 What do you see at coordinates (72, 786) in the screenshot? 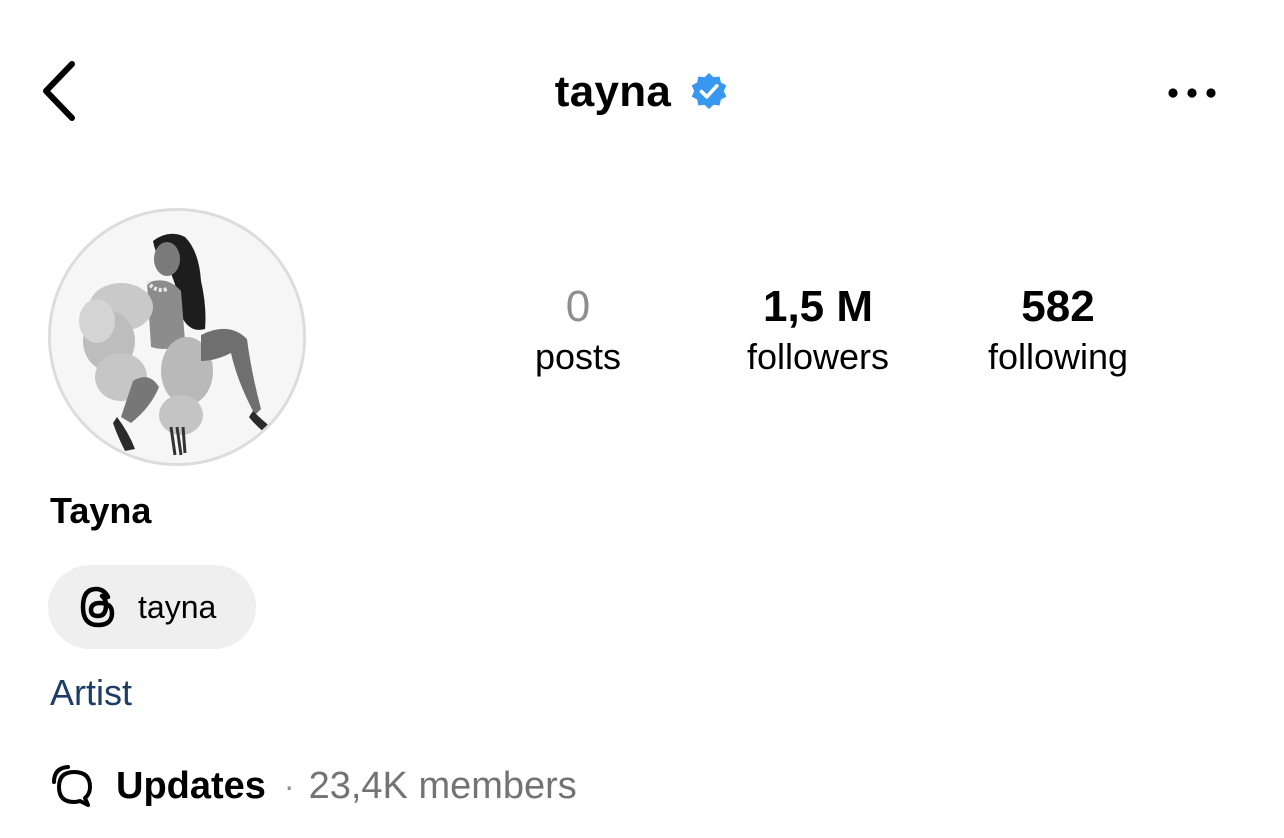
I see `broadcast-channel-icon` at bounding box center [72, 786].